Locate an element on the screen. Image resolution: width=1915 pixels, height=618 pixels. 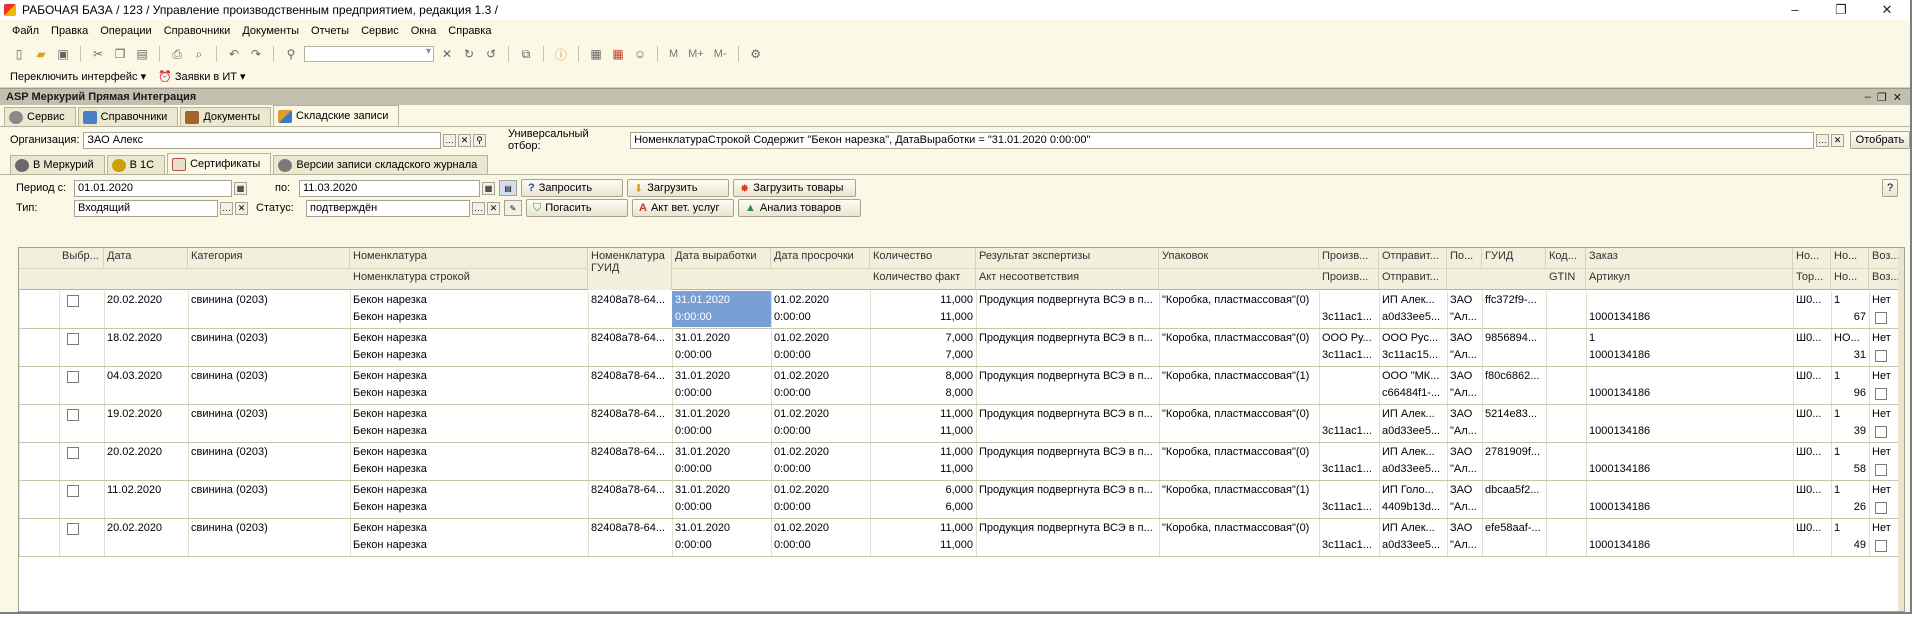
find-next-icon: ↻ is located at coordinates (469, 54).